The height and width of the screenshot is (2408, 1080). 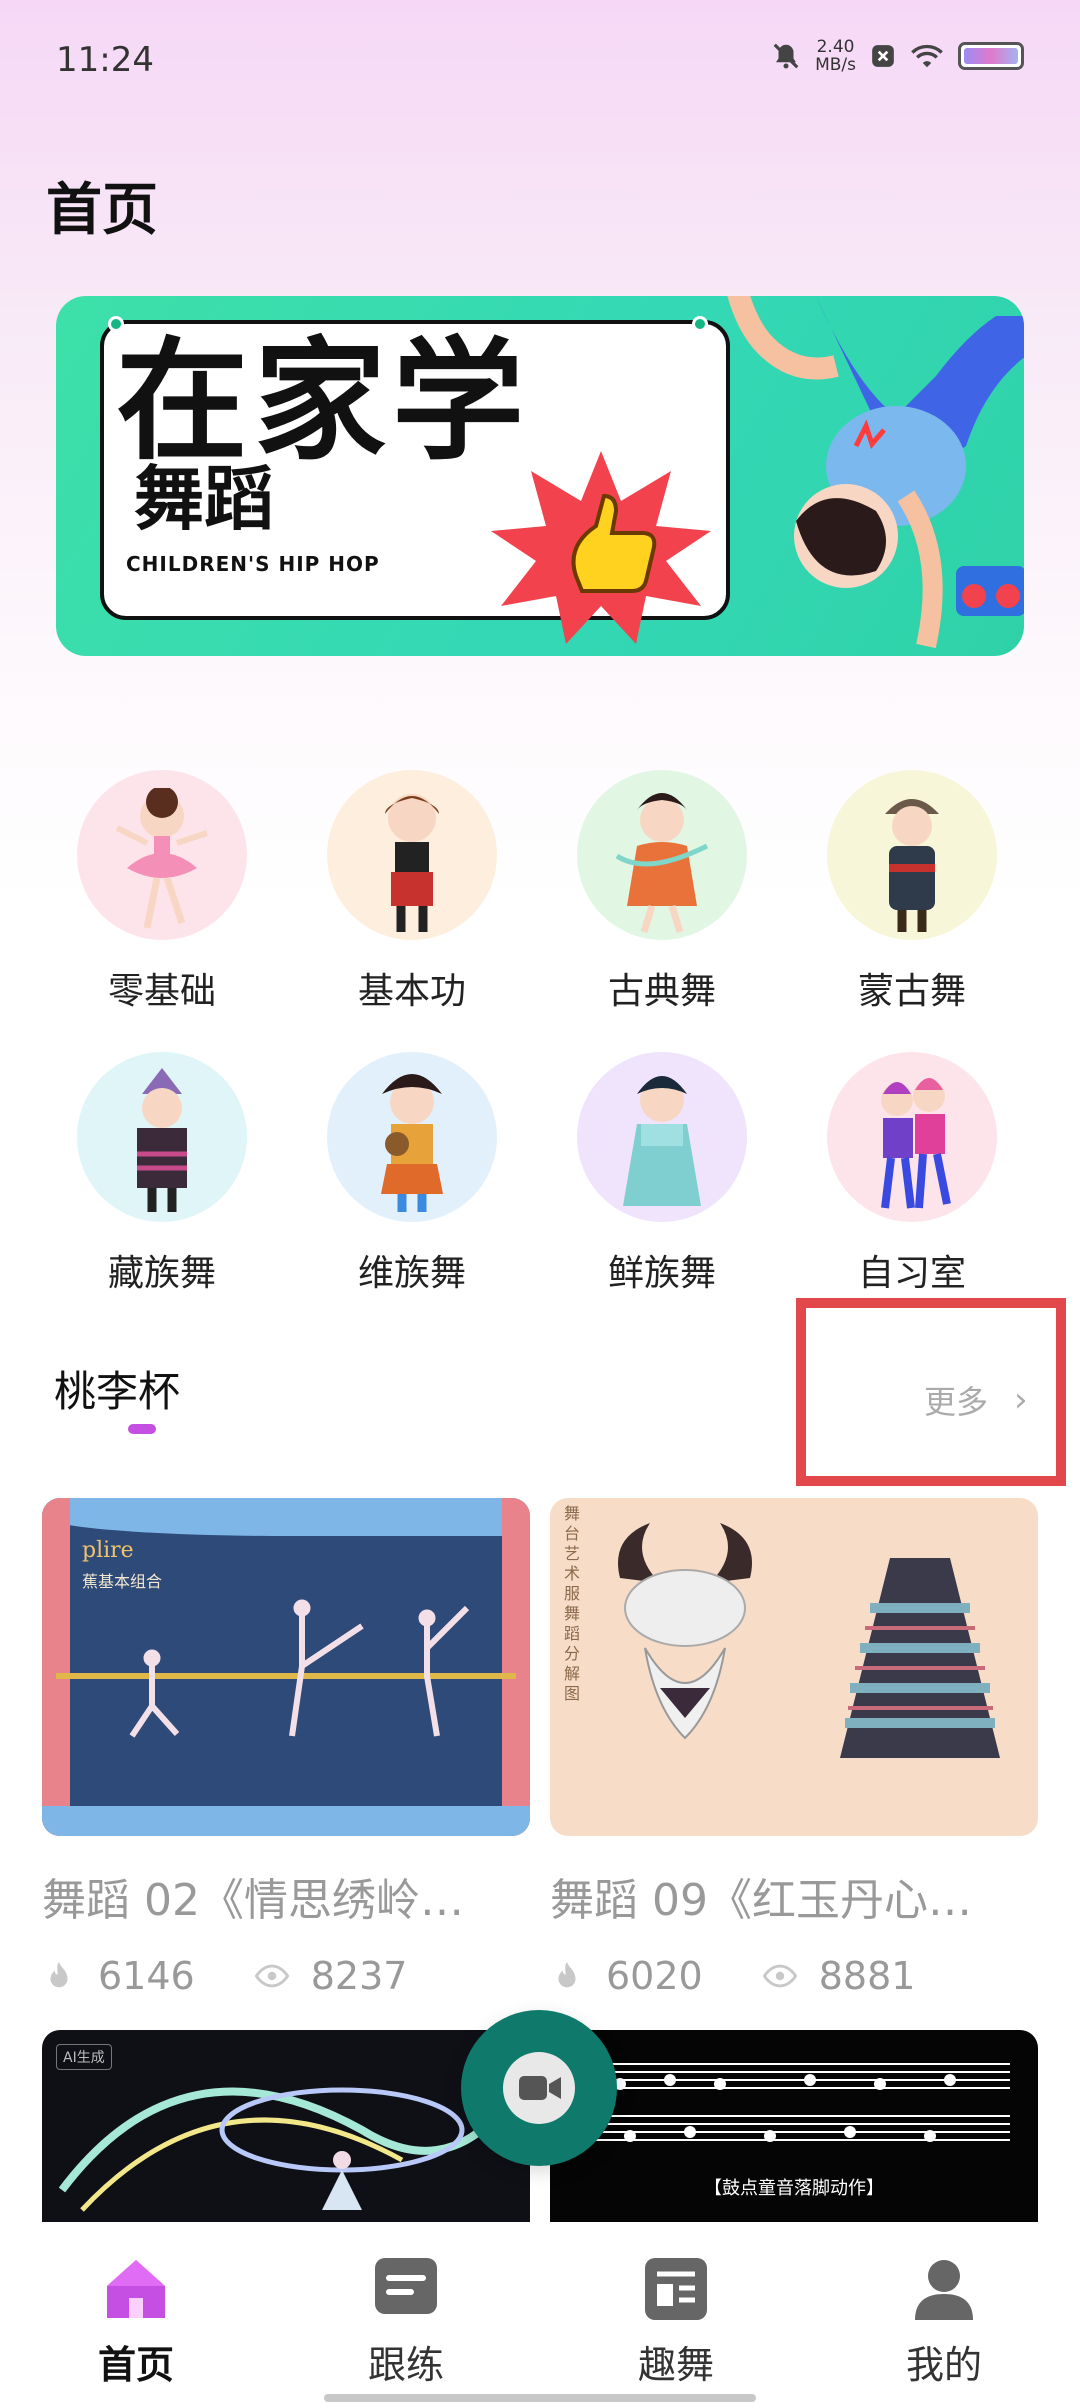 I want to click on category-mongolian: 蒙古舞, so click(x=912, y=892).